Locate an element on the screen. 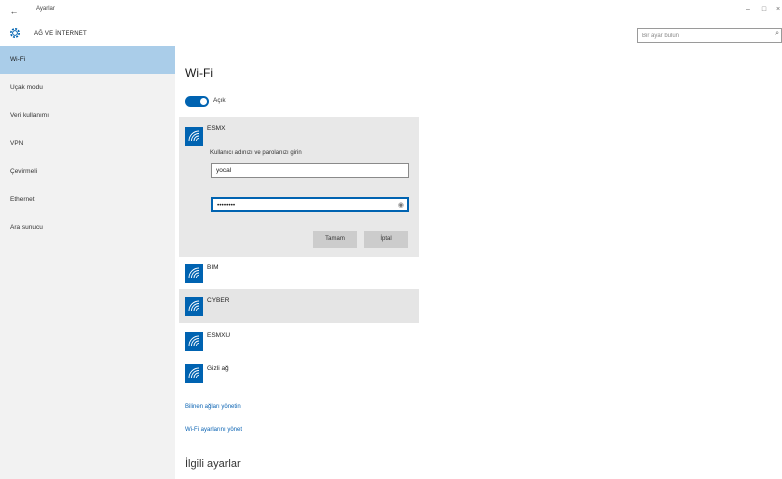 This screenshot has width=782, height=479. username-field is located at coordinates (310, 170).